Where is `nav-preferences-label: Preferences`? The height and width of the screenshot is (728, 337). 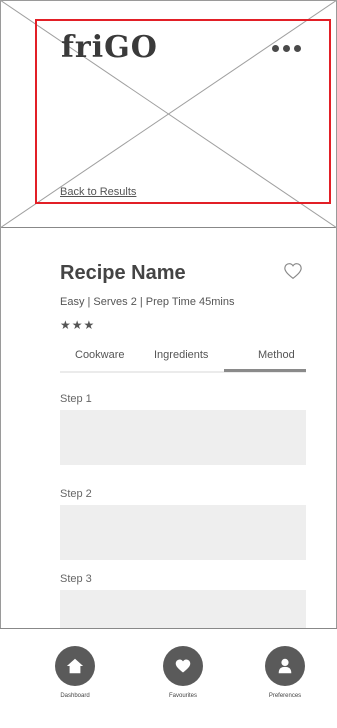
nav-preferences-label: Preferences is located at coordinates (285, 696).